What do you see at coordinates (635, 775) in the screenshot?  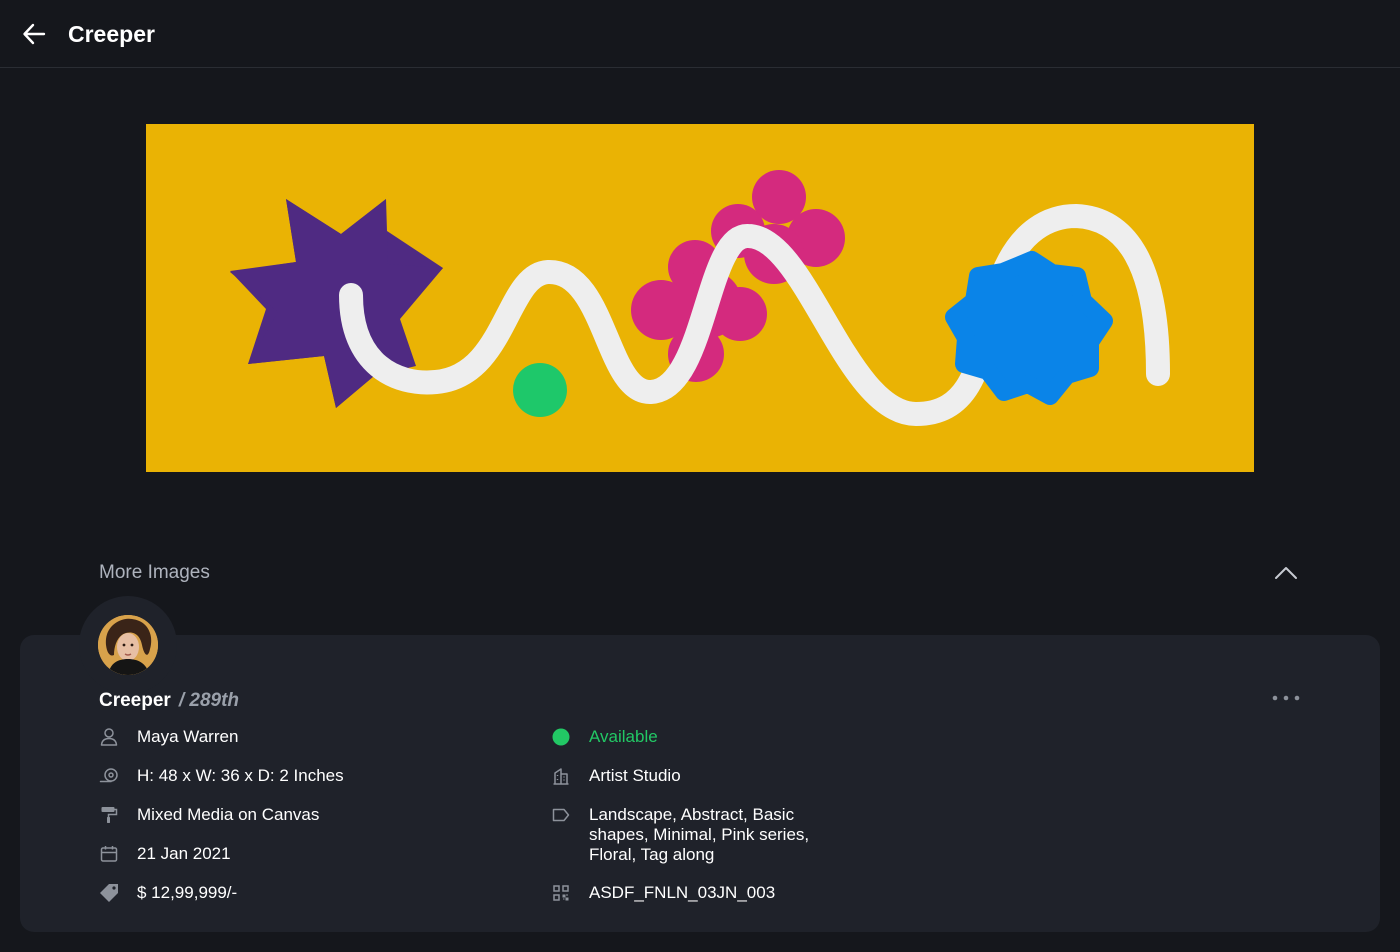 I see `artwork-location: Artist Studio` at bounding box center [635, 775].